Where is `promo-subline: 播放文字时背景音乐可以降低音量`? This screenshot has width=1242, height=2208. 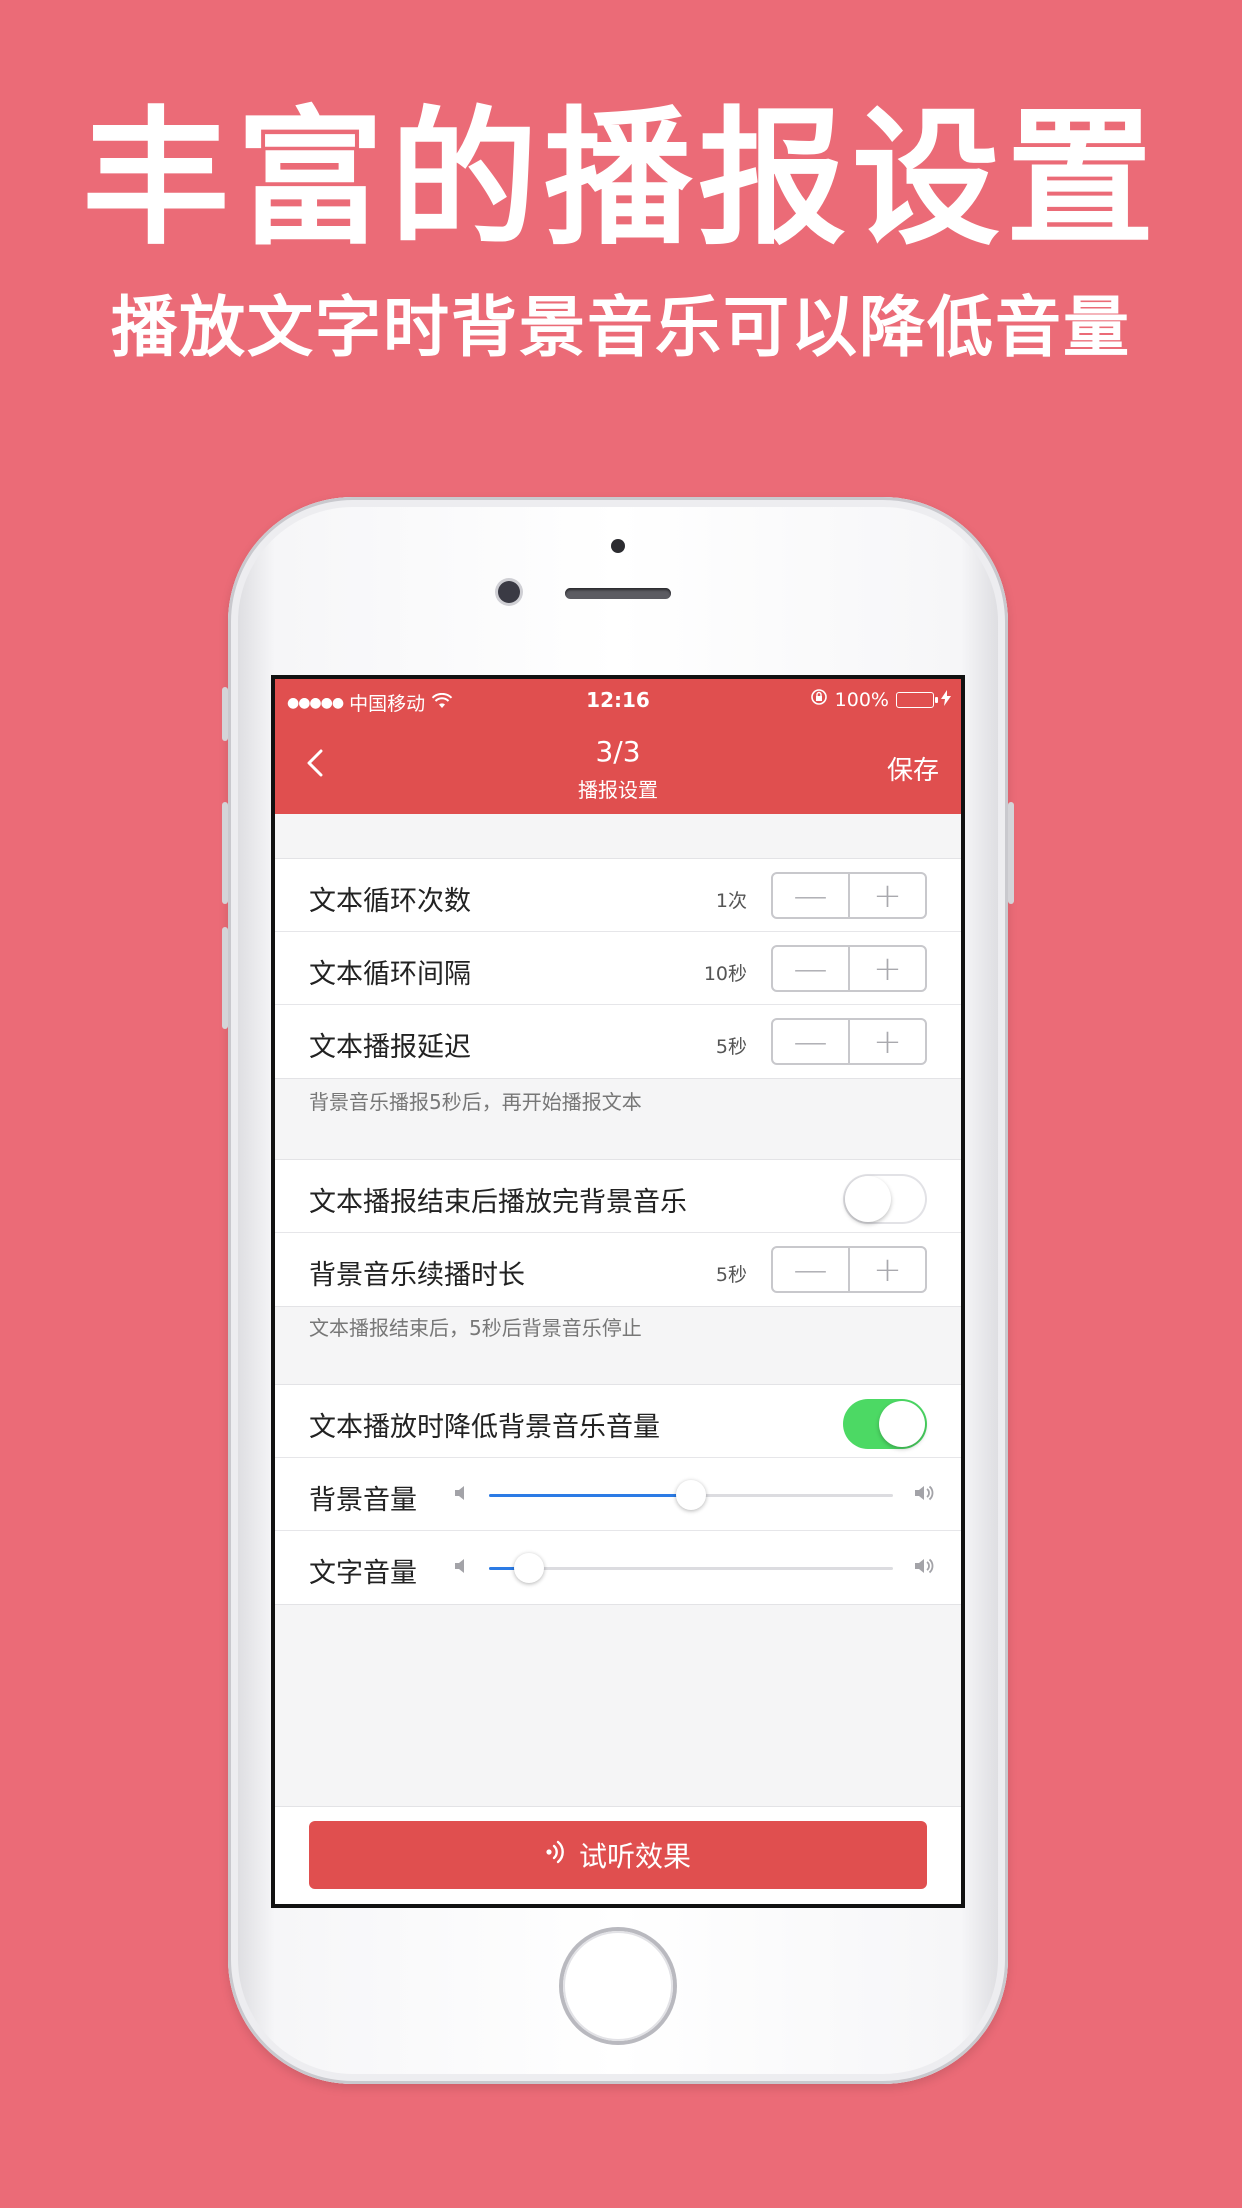 promo-subline: 播放文字时背景音乐可以降低音量 is located at coordinates (621, 327).